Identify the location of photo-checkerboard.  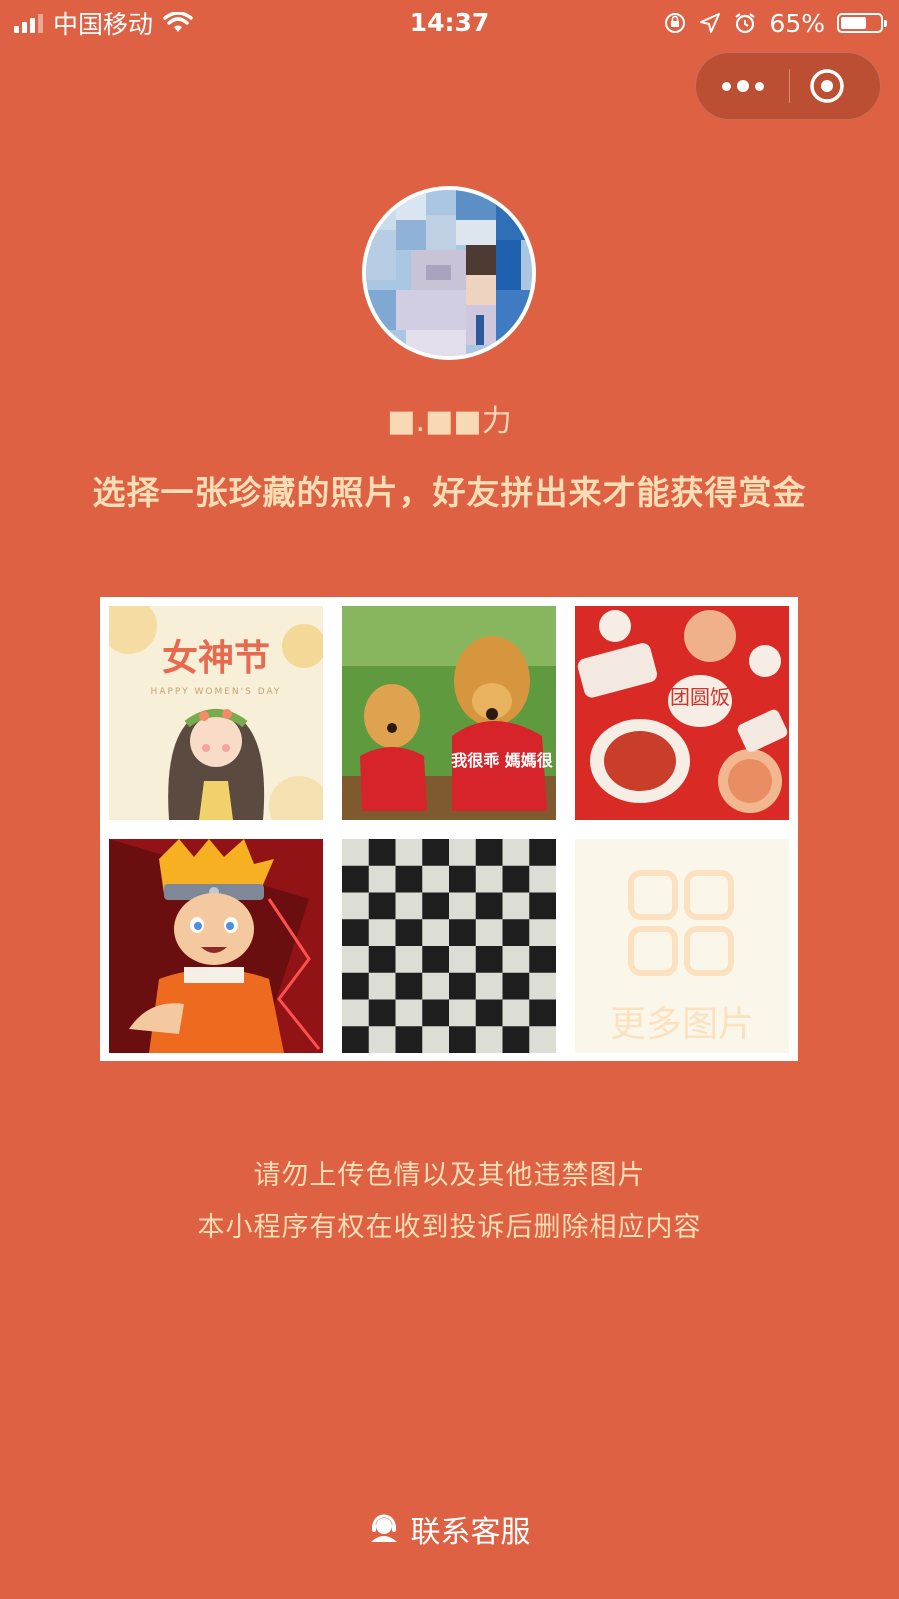
(449, 946).